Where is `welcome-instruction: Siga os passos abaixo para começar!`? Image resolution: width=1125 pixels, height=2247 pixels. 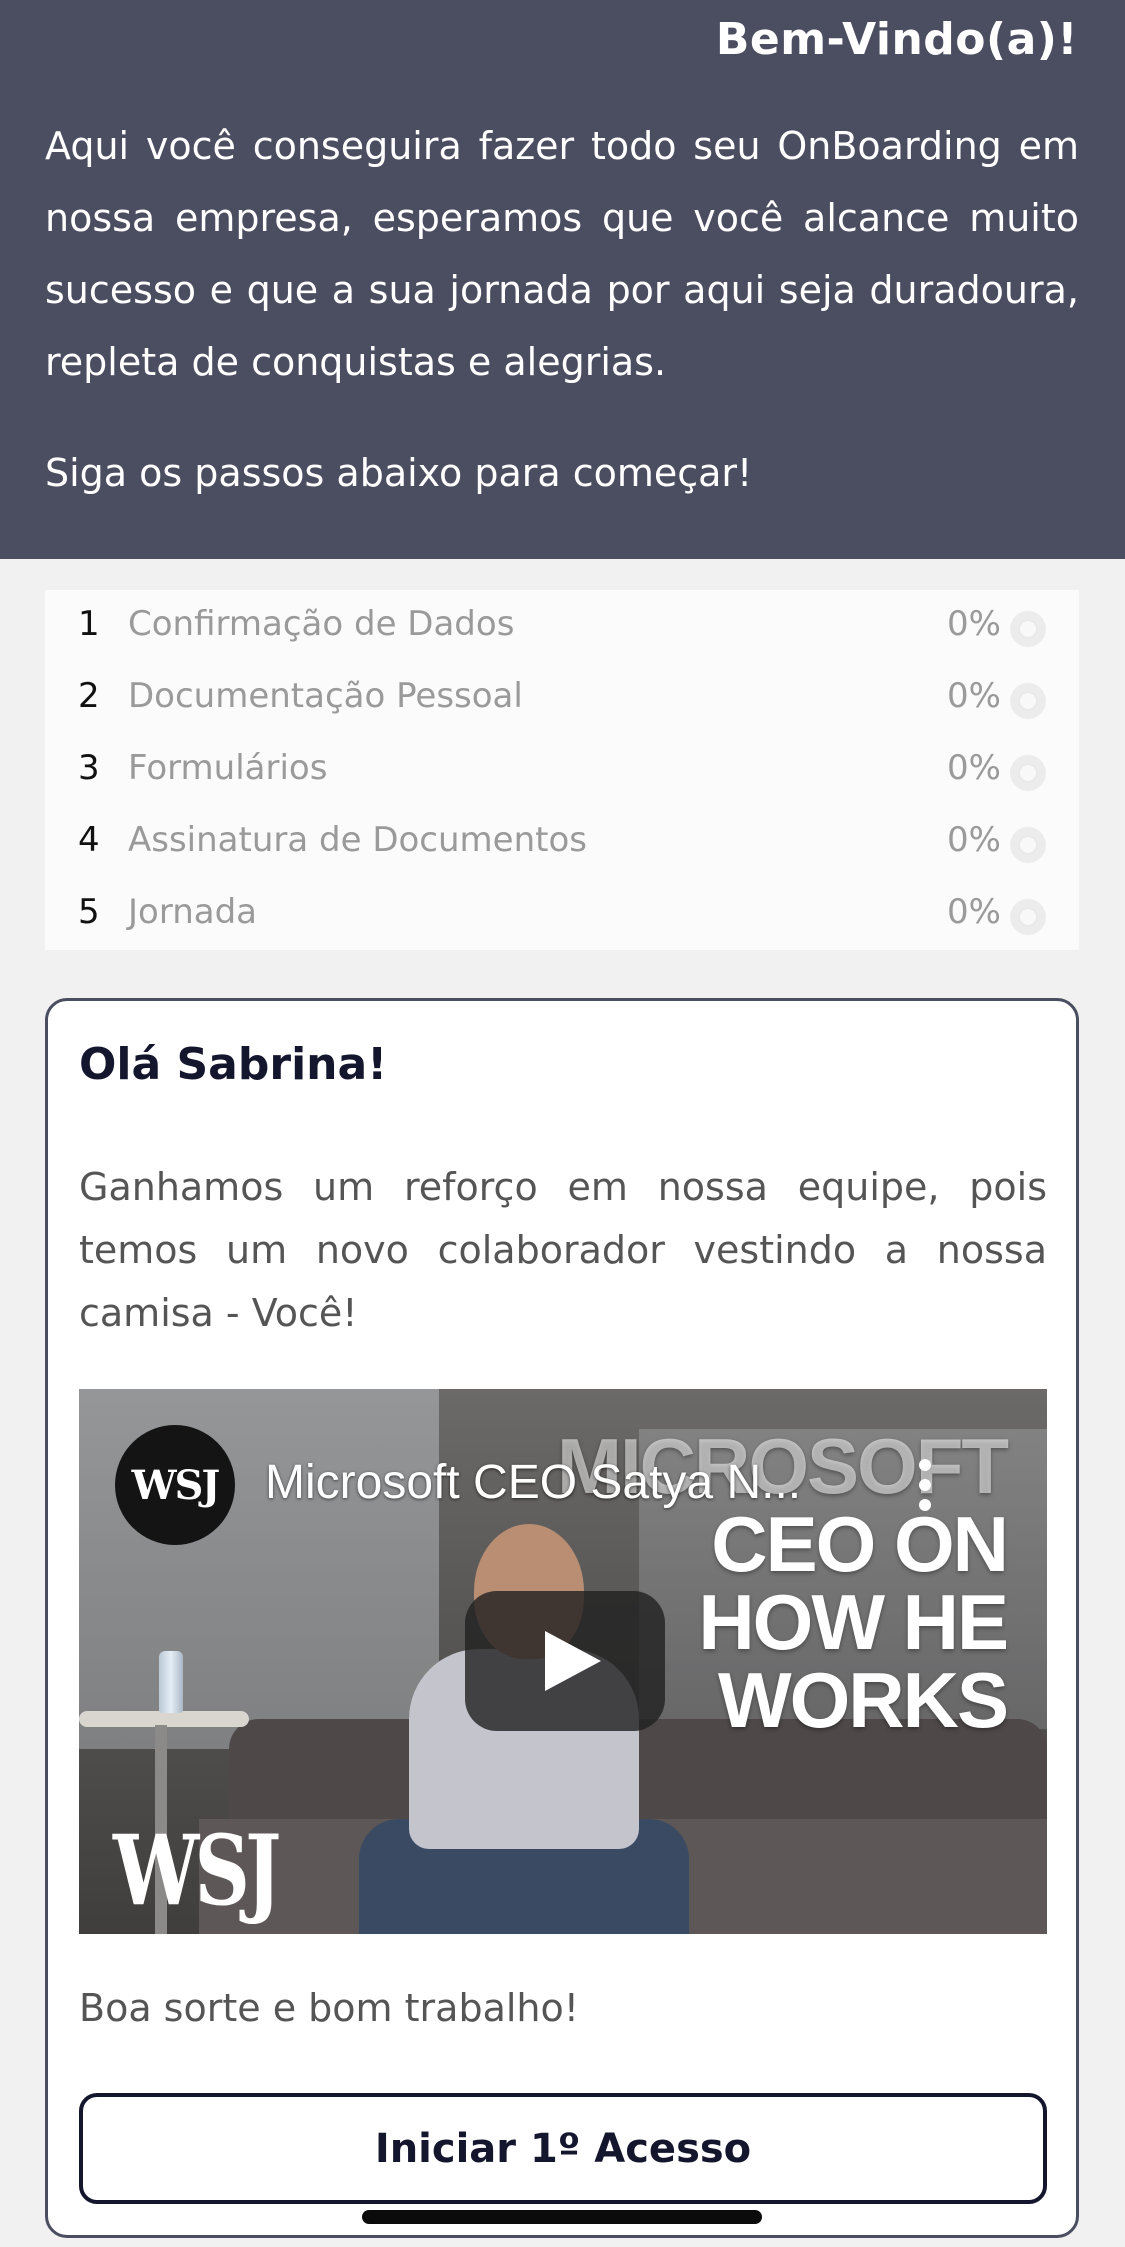
welcome-instruction: Siga os passos abaixo para começar! is located at coordinates (399, 473).